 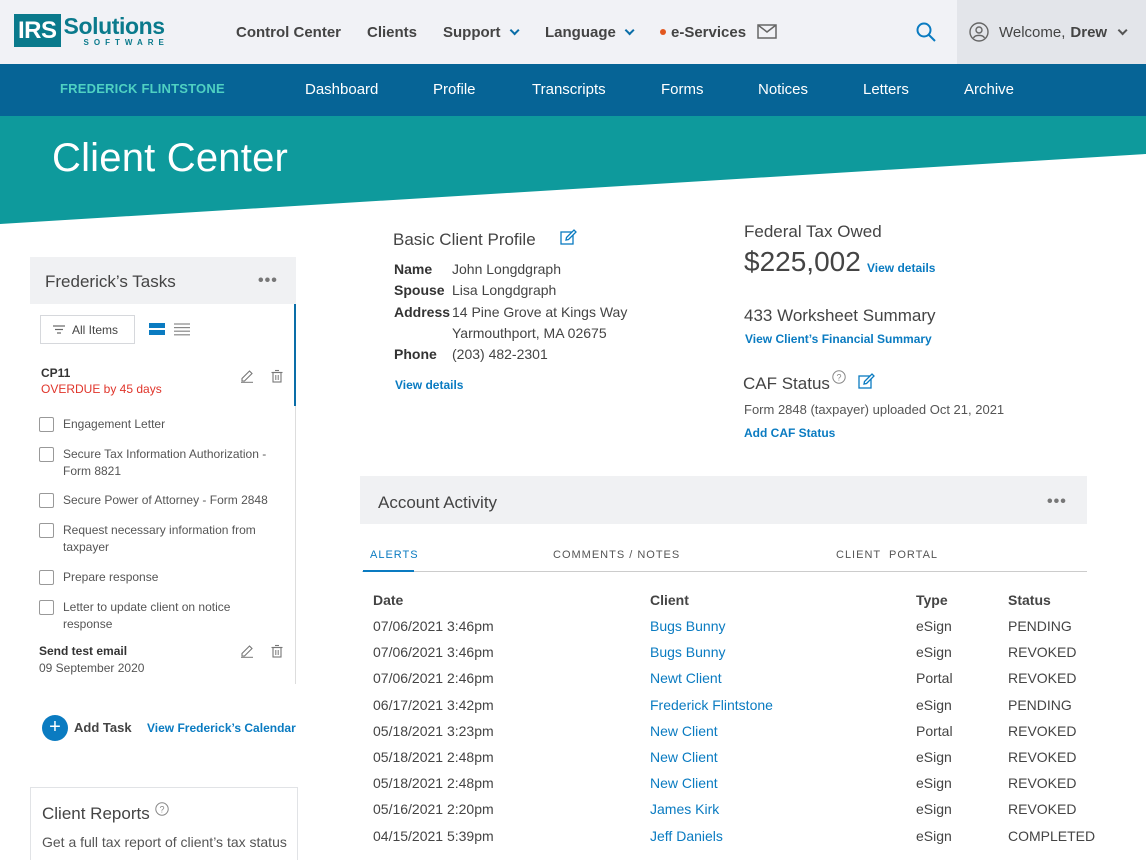 What do you see at coordinates (569, 90) in the screenshot?
I see `tab-transcripts: Transcripts` at bounding box center [569, 90].